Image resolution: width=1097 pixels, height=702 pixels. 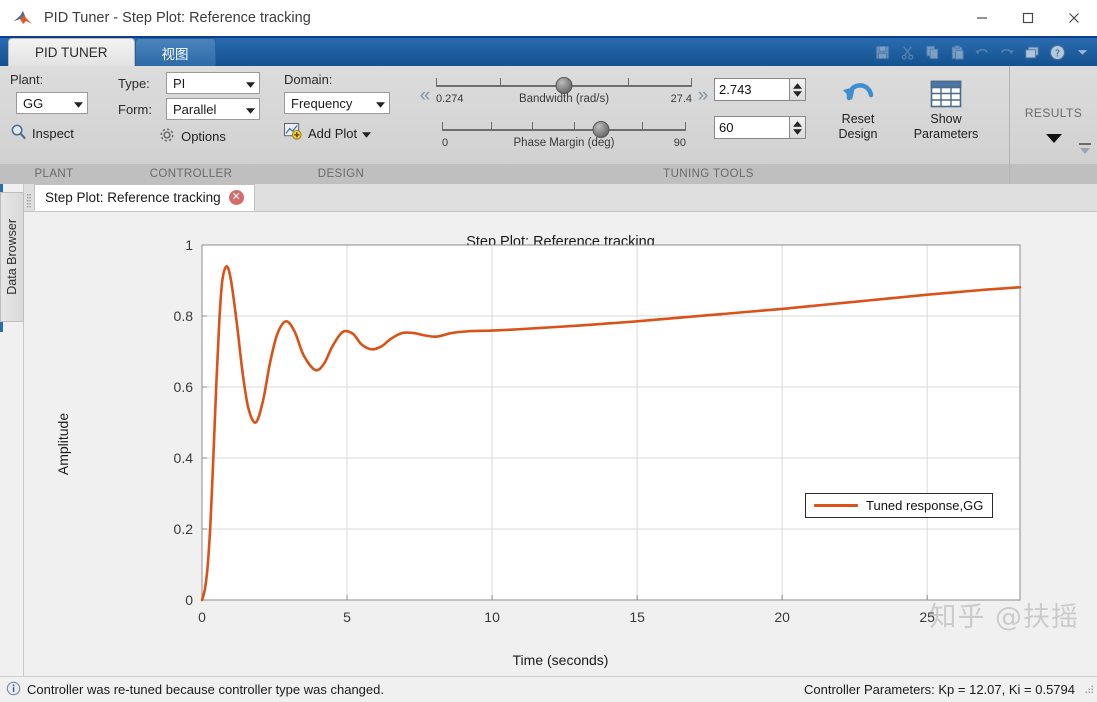 I want to click on bandwidth-max: 27.4, so click(x=681, y=99).